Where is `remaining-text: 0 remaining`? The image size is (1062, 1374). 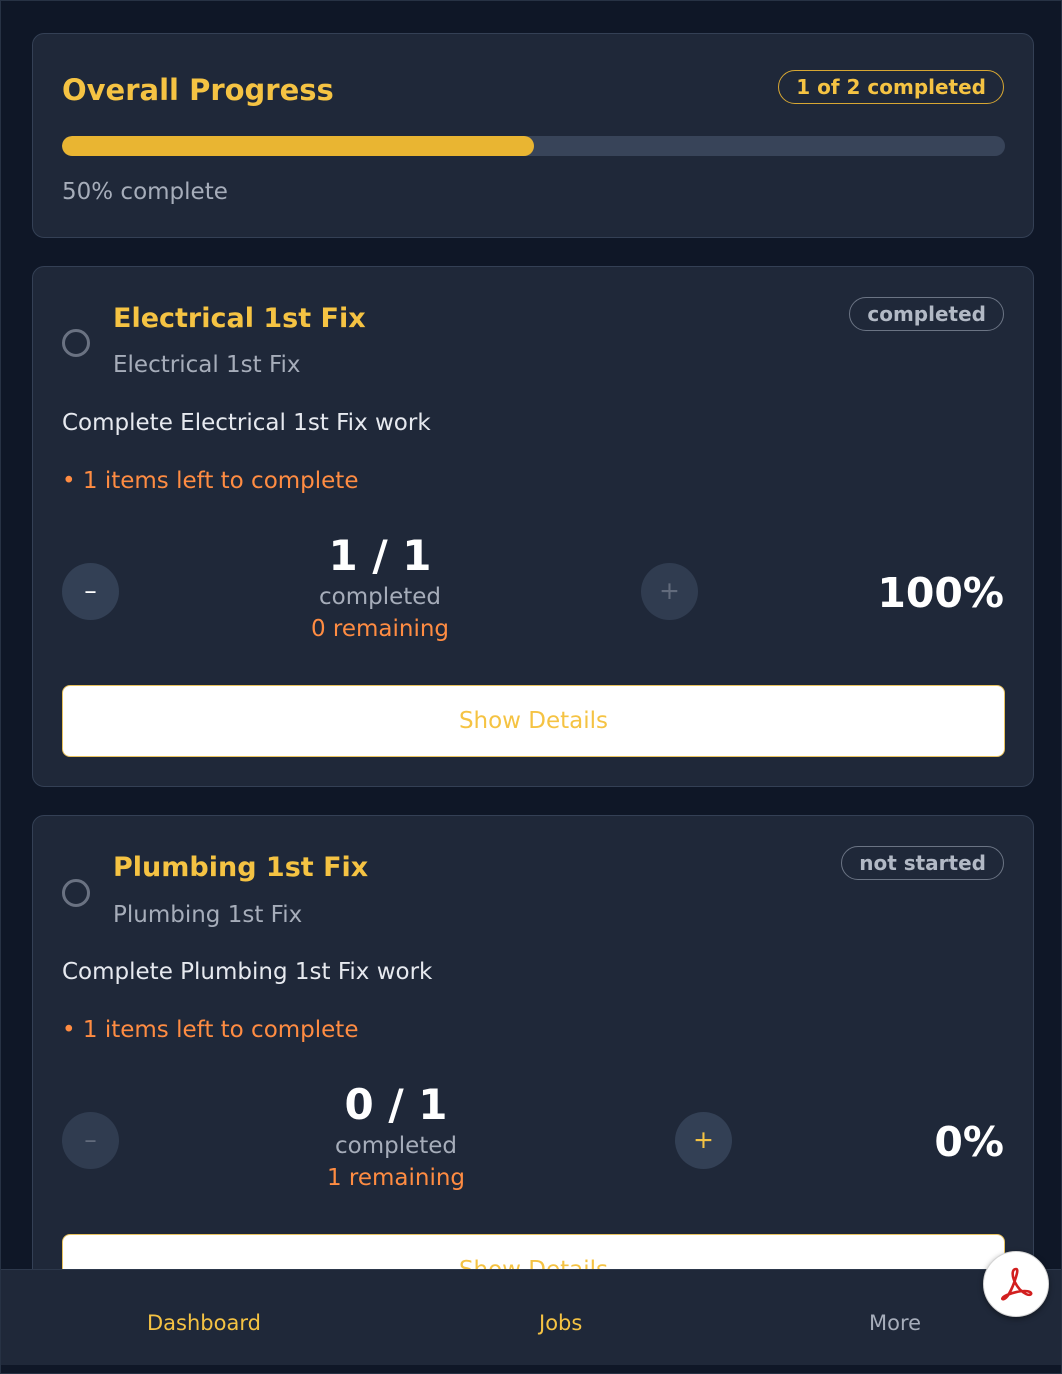 remaining-text: 0 remaining is located at coordinates (380, 629).